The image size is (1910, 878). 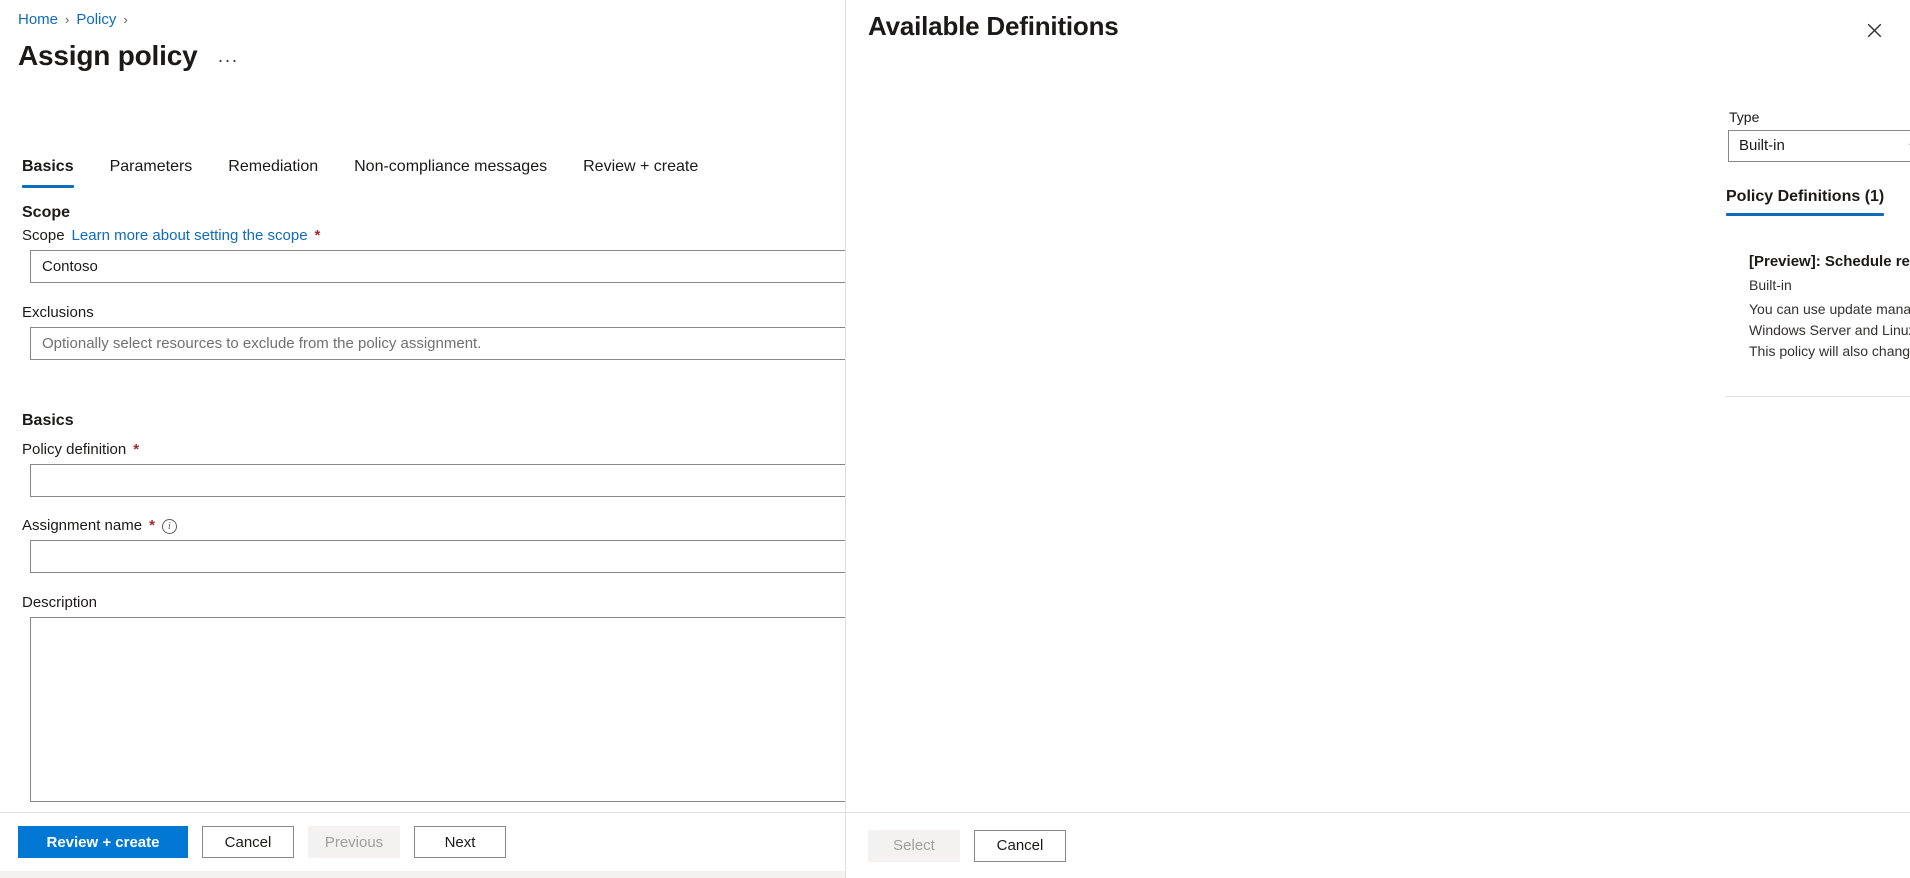 I want to click on scope-label-text: Scope, so click(x=43, y=235).